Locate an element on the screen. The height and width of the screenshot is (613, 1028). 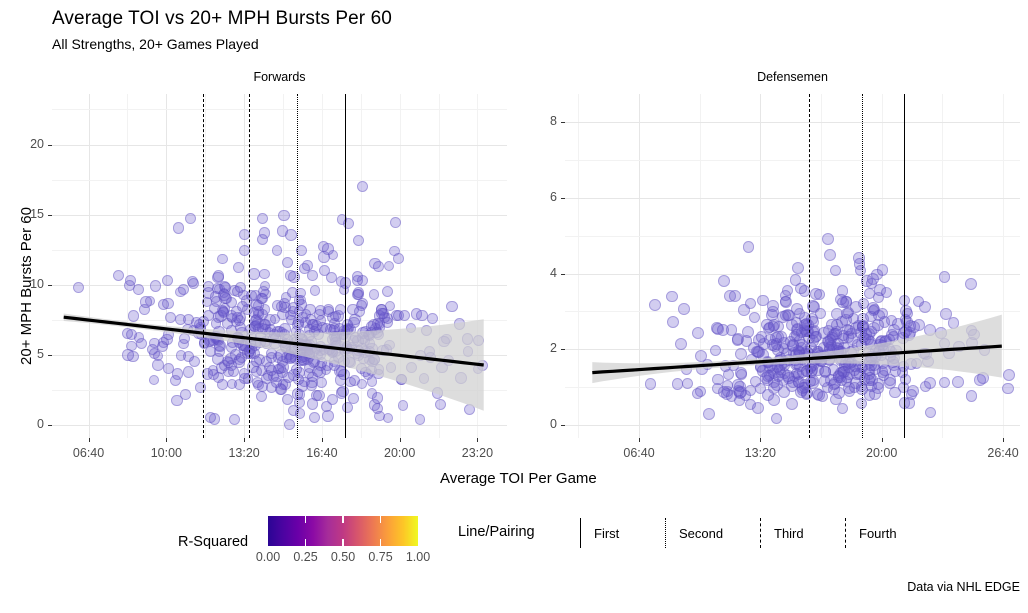
confidence-ribbon is located at coordinates (273, 362).